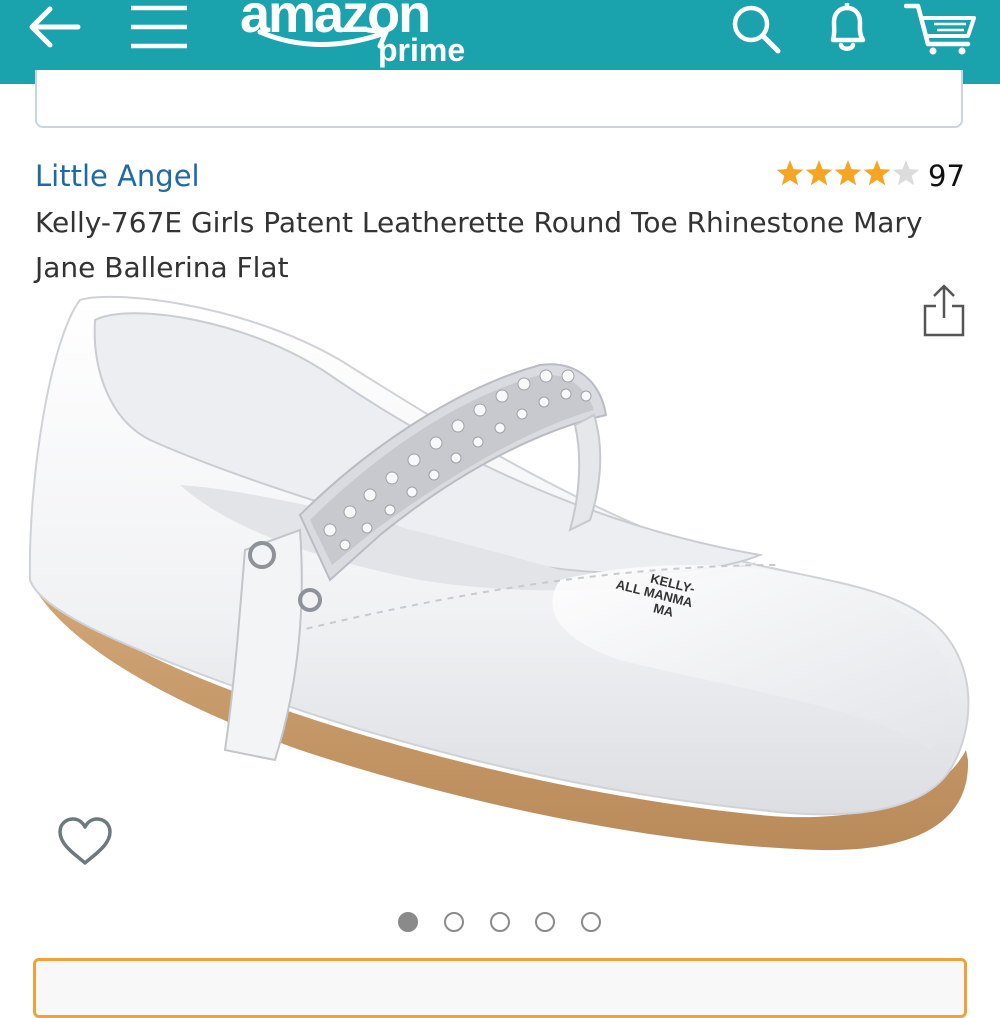  Describe the element at coordinates (756, 28) in the screenshot. I see `search-icon` at that location.